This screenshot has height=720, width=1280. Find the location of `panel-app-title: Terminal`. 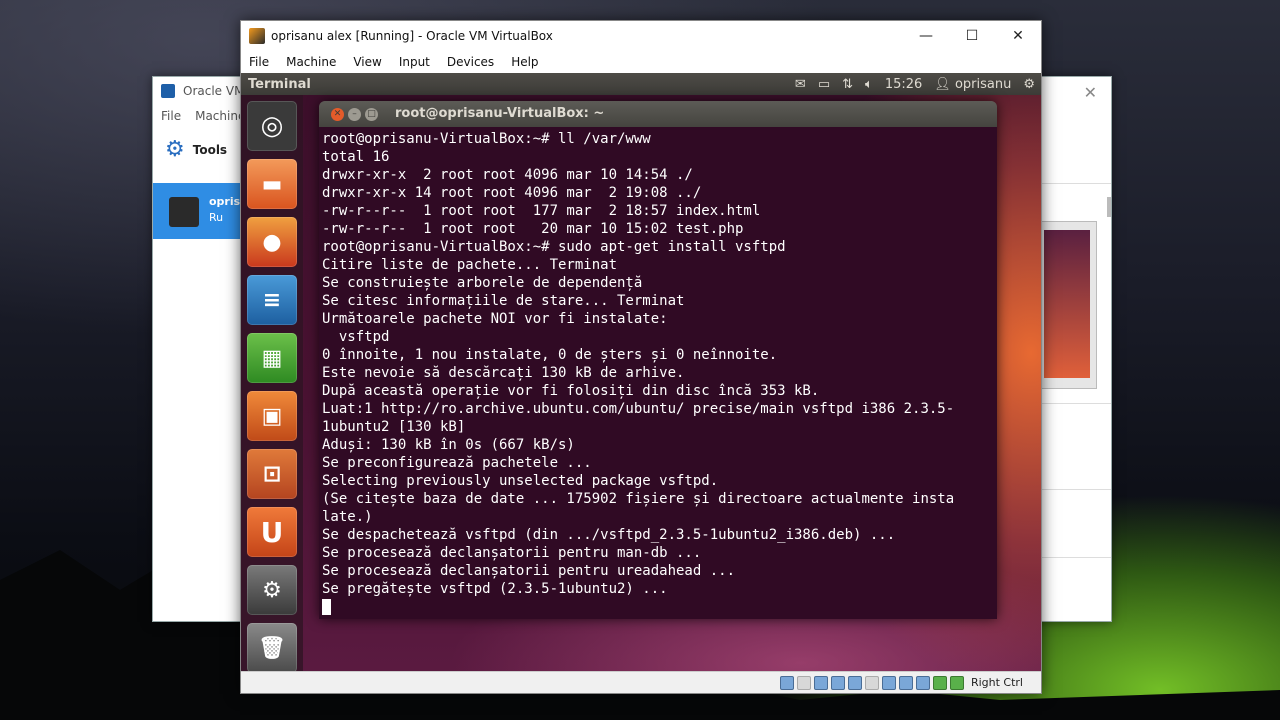

panel-app-title: Terminal is located at coordinates (279, 84).